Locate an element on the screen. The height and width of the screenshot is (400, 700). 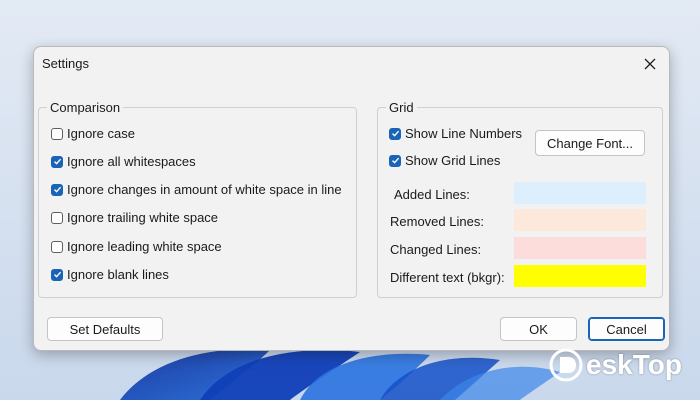
removed-lines-label: Removed Lines: is located at coordinates (437, 221).